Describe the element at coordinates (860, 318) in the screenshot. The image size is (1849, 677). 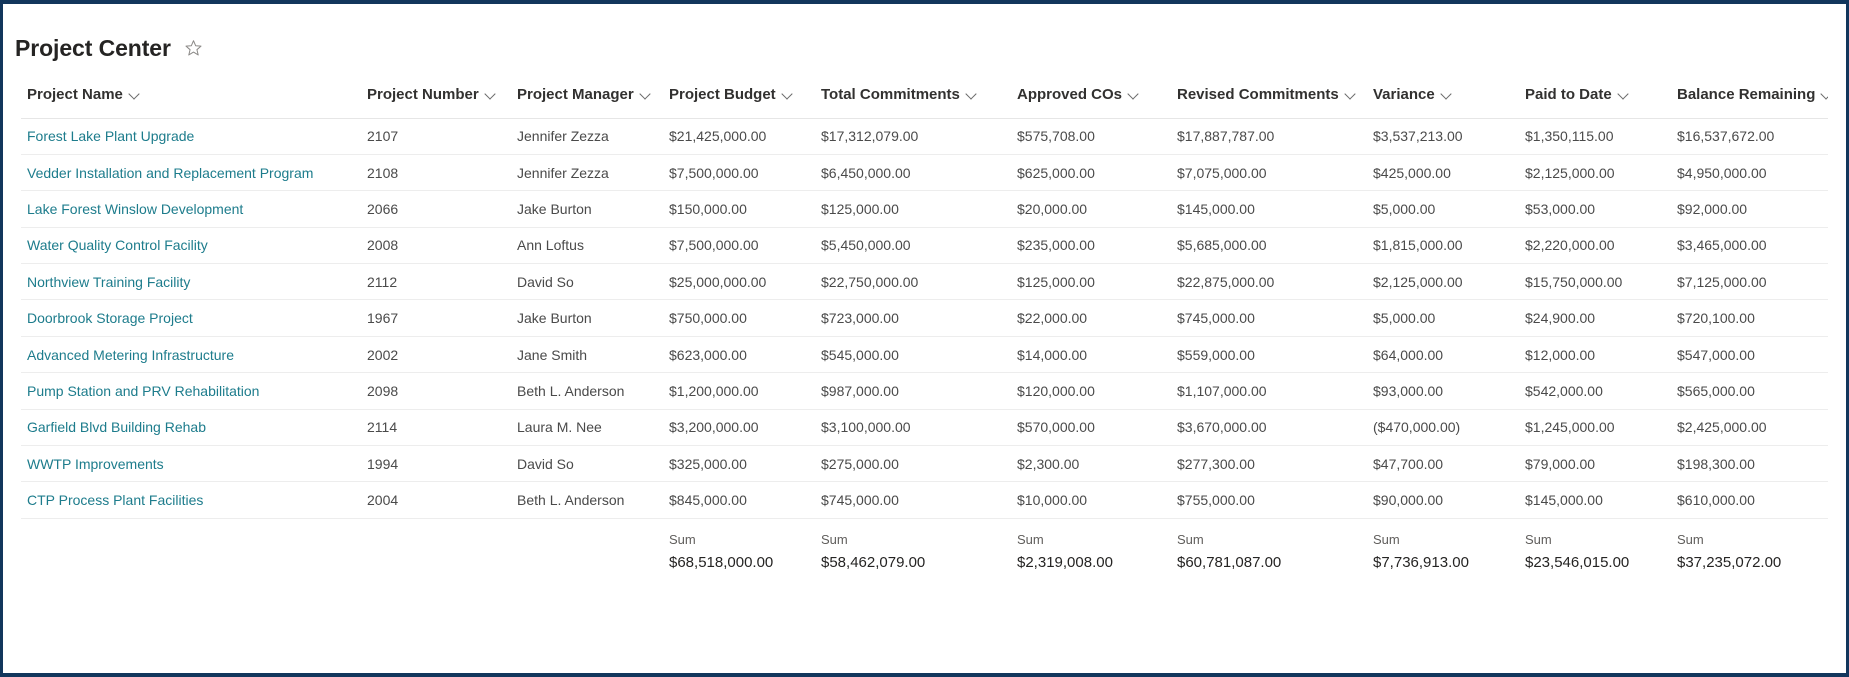
I see `cell-total-commitments: $723,000.00` at that location.